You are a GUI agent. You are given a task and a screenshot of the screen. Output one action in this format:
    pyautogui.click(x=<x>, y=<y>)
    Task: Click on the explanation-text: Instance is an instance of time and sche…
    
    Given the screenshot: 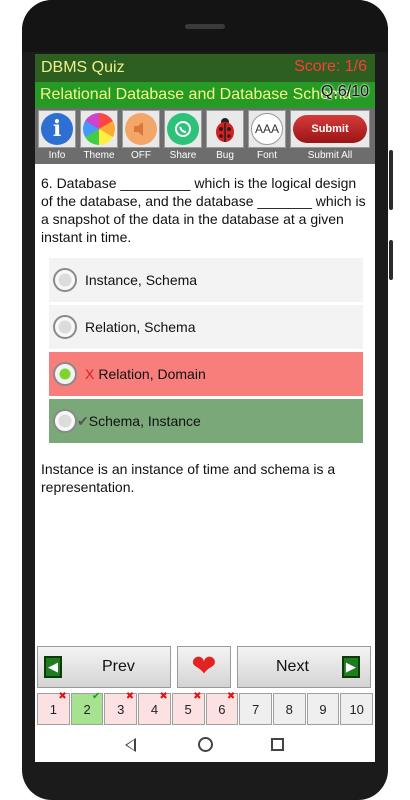 What is the action you would take?
    pyautogui.click(x=188, y=478)
    